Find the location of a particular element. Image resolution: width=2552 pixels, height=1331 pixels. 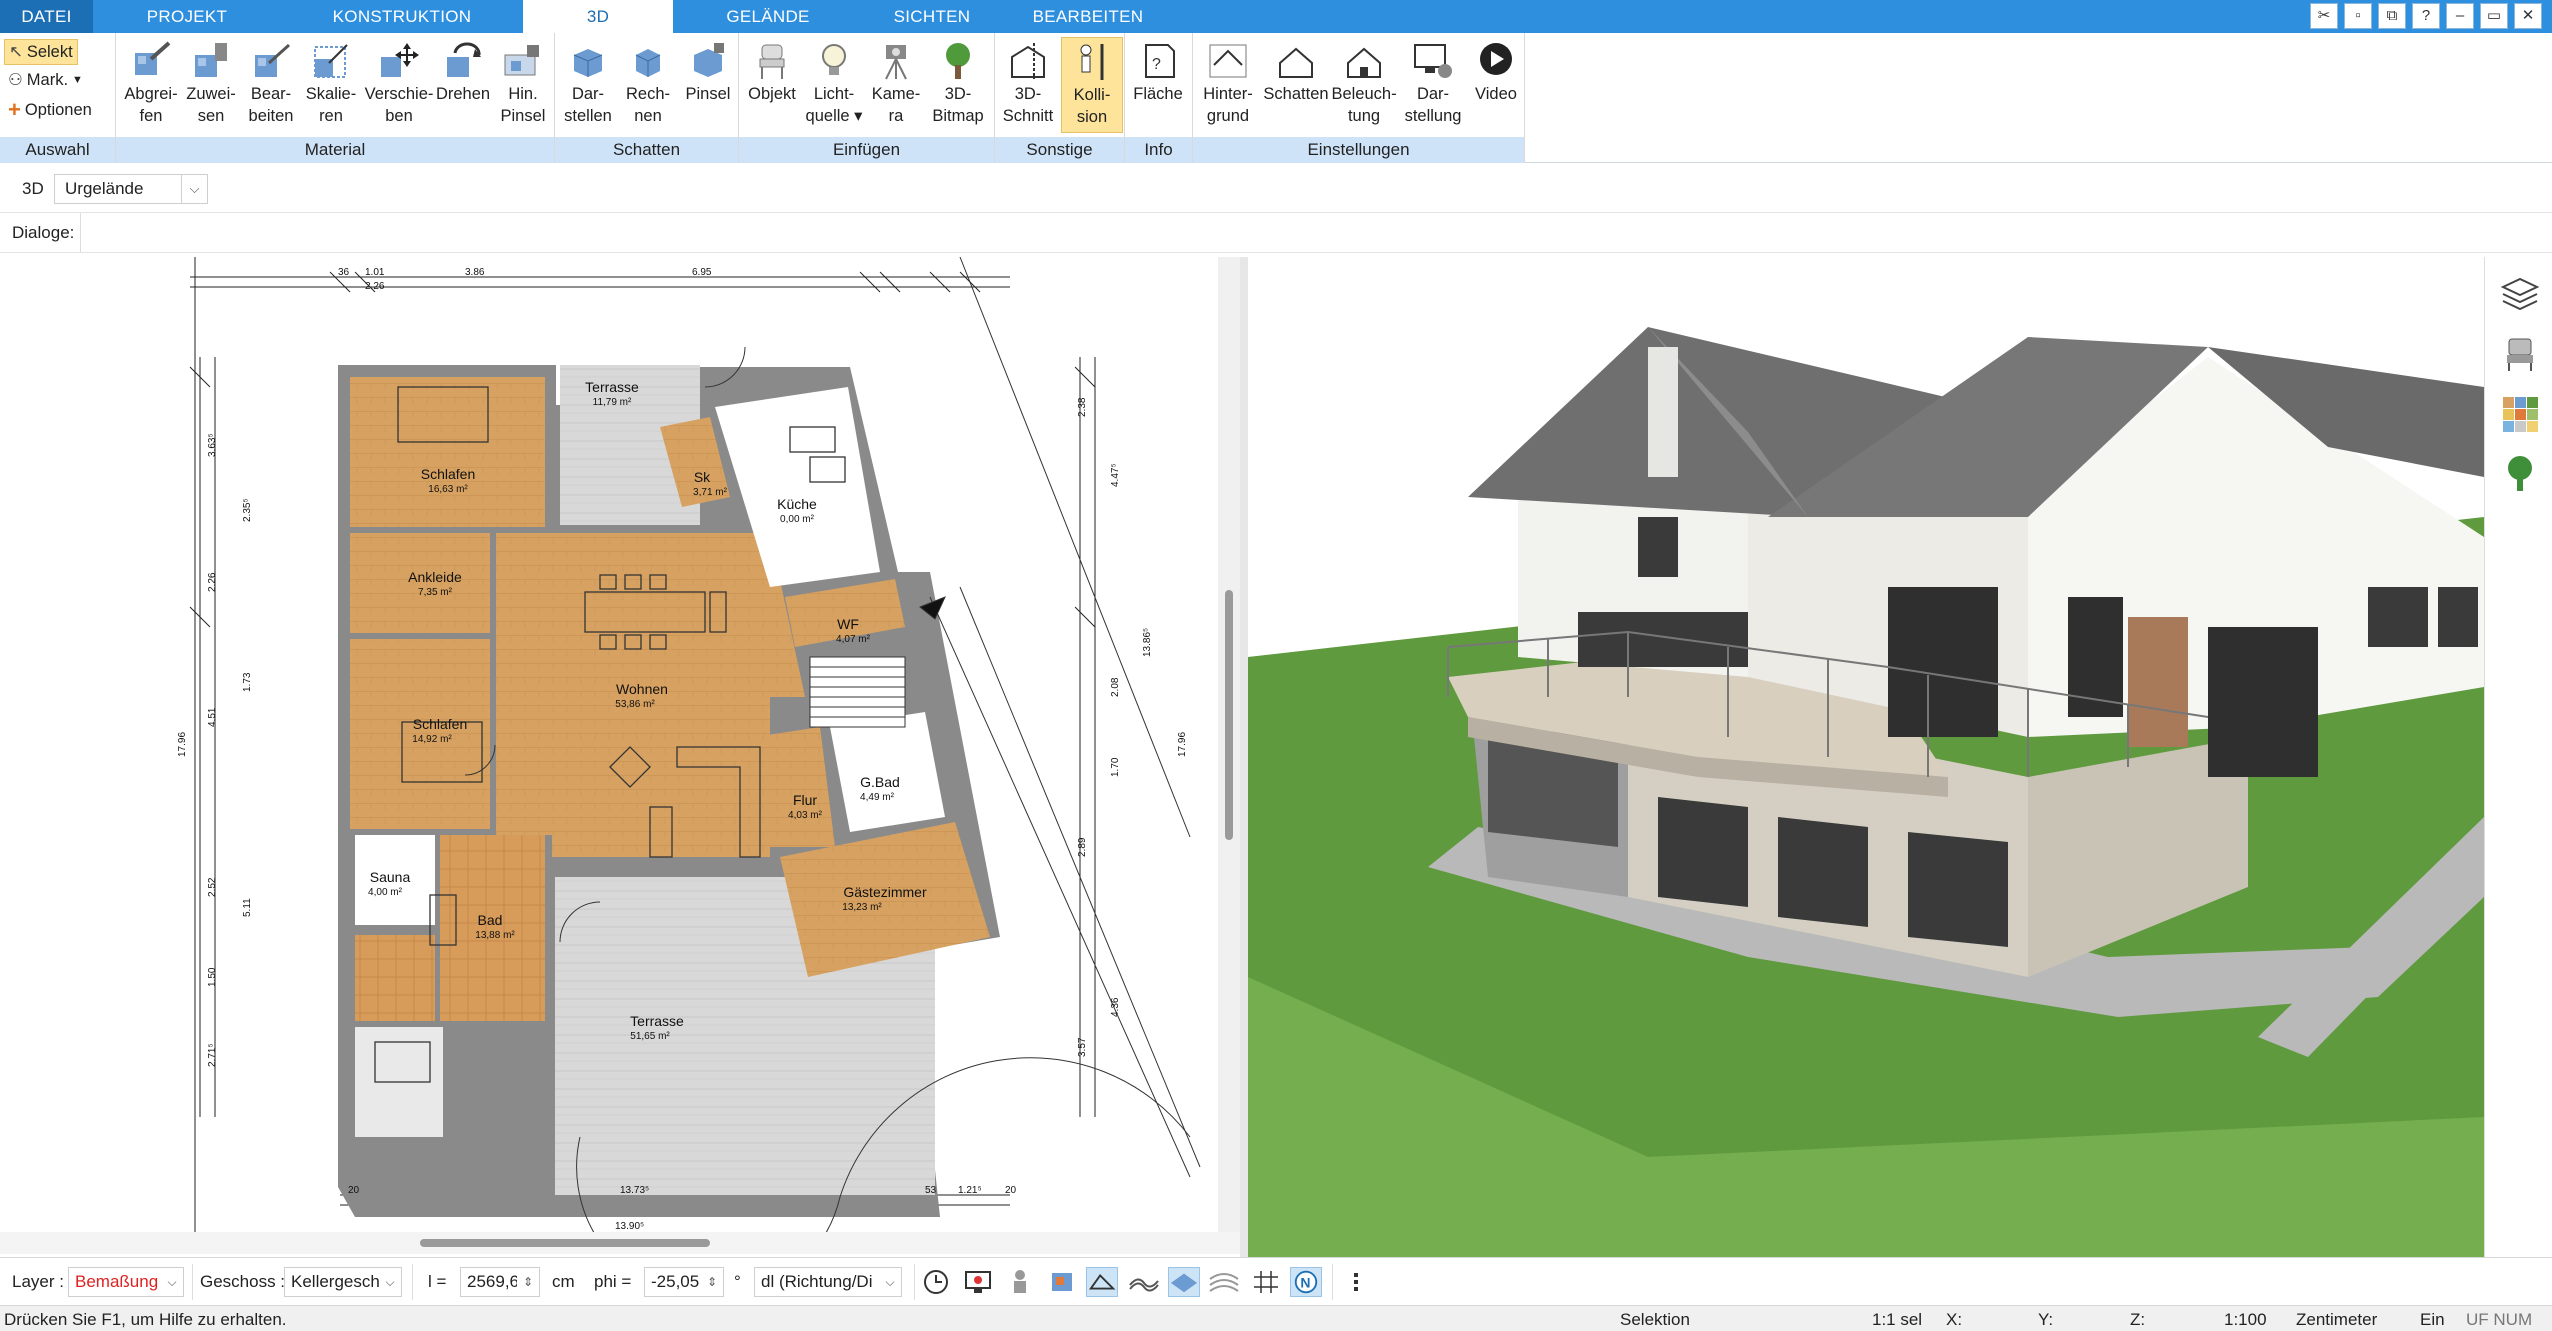

tab-konstruktion: KONSTRUKTION is located at coordinates (402, 16).